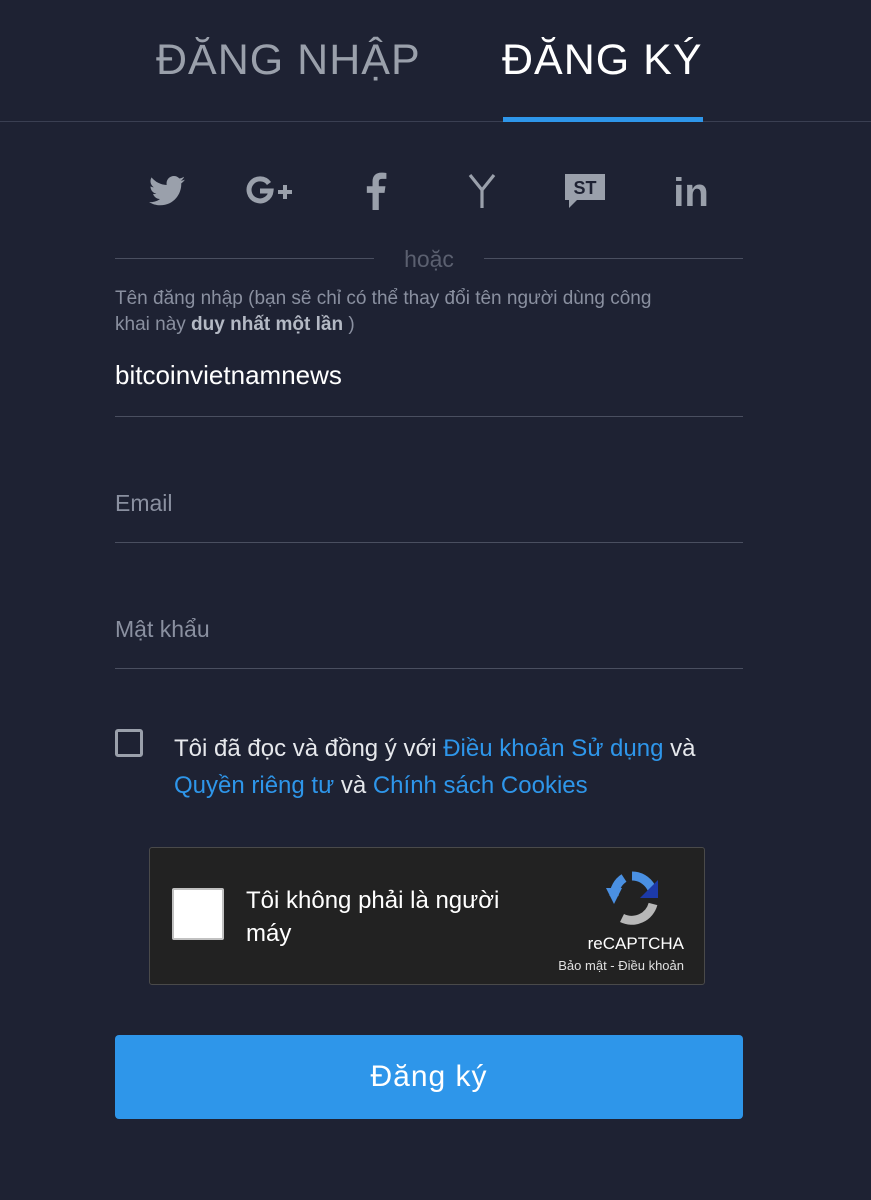  Describe the element at coordinates (429, 507) in the screenshot. I see `email-field: Email` at that location.